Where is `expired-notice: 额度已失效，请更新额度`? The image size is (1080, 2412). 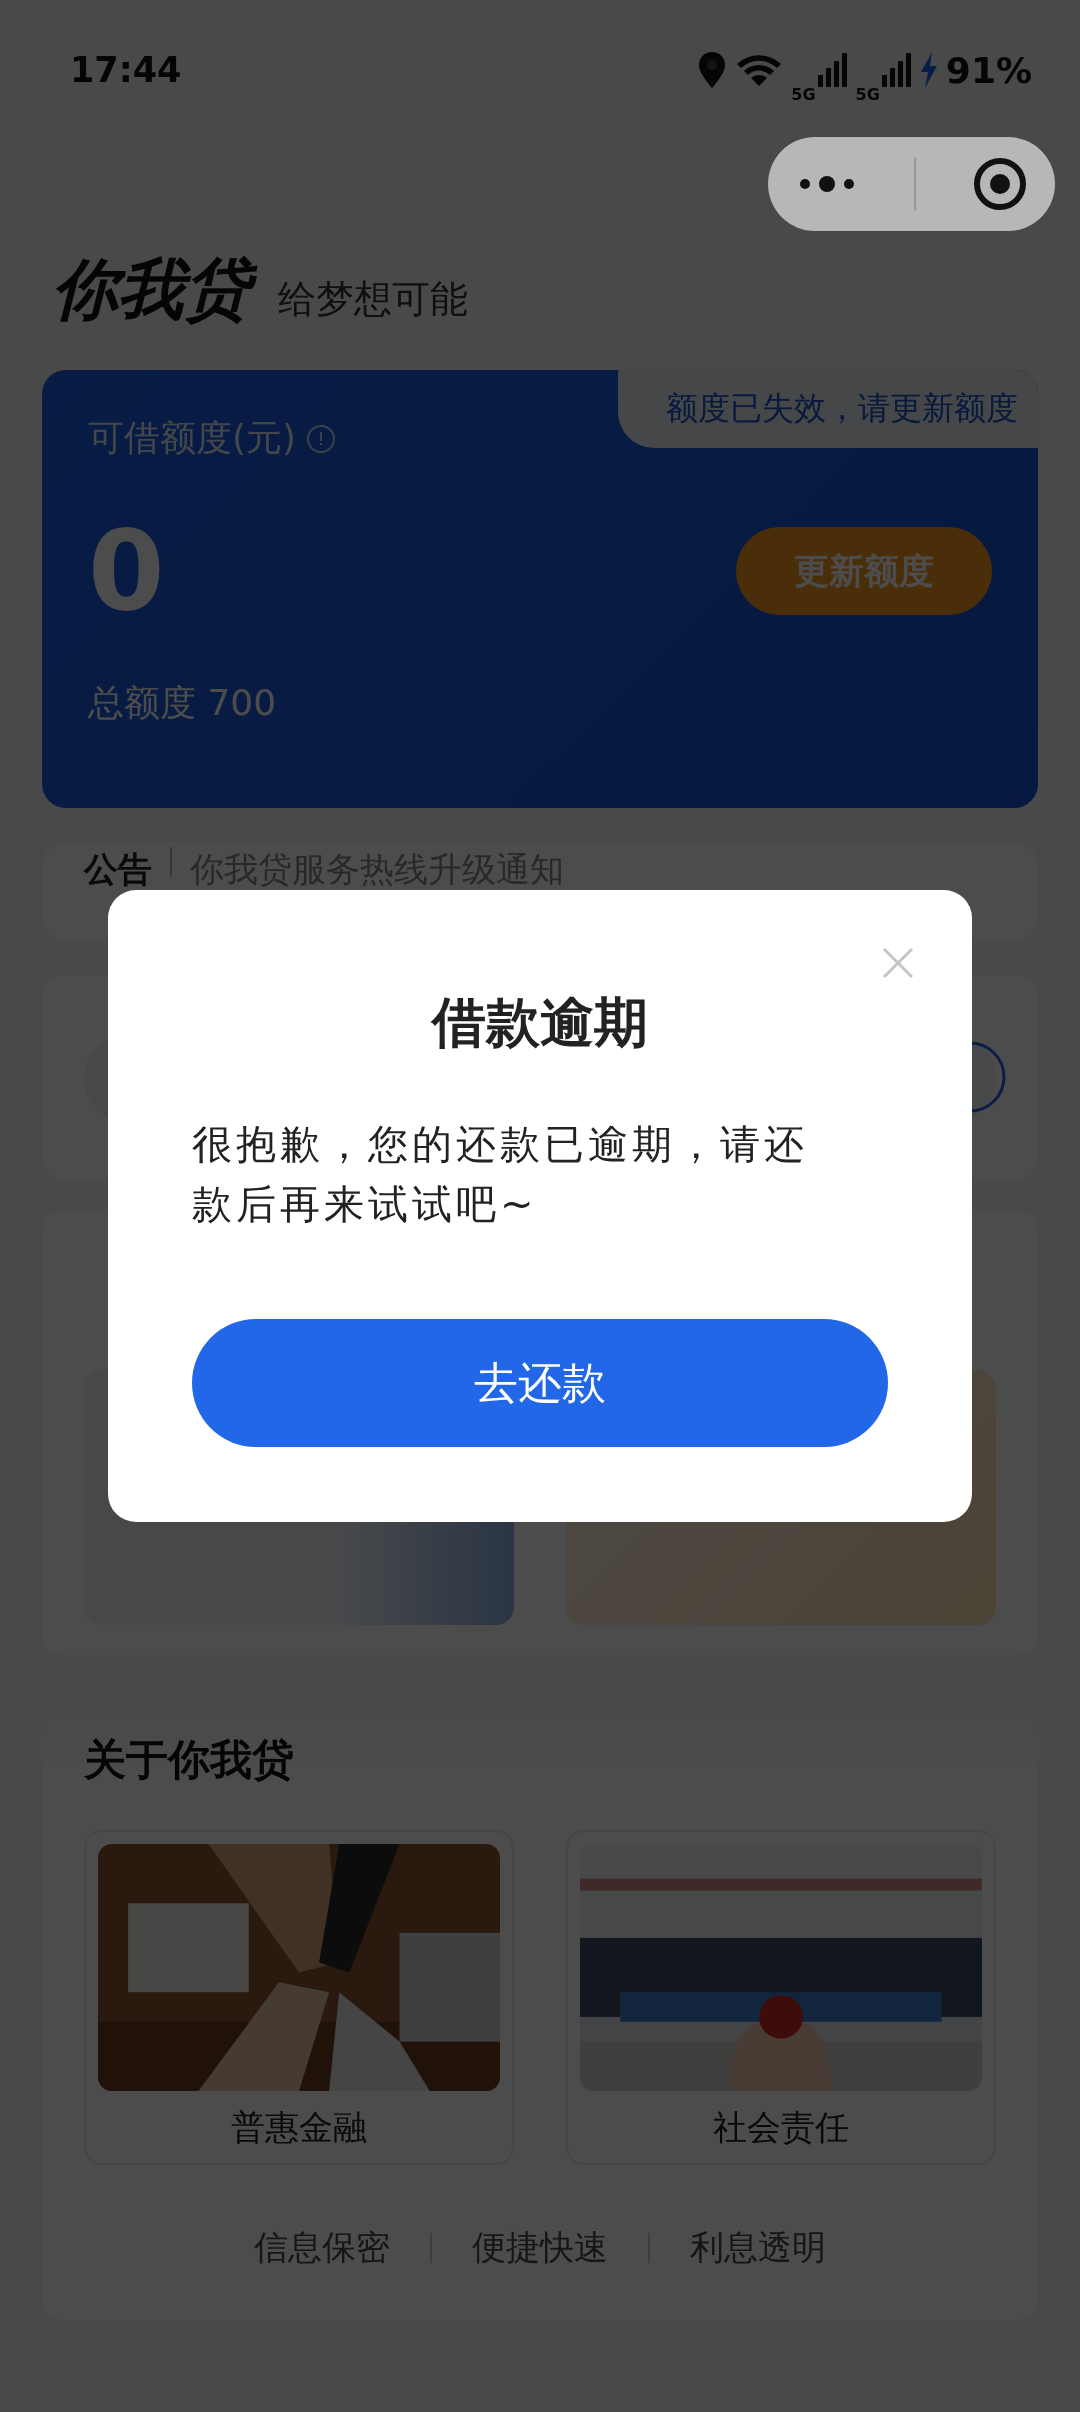 expired-notice: 额度已失效，请更新额度 is located at coordinates (842, 408).